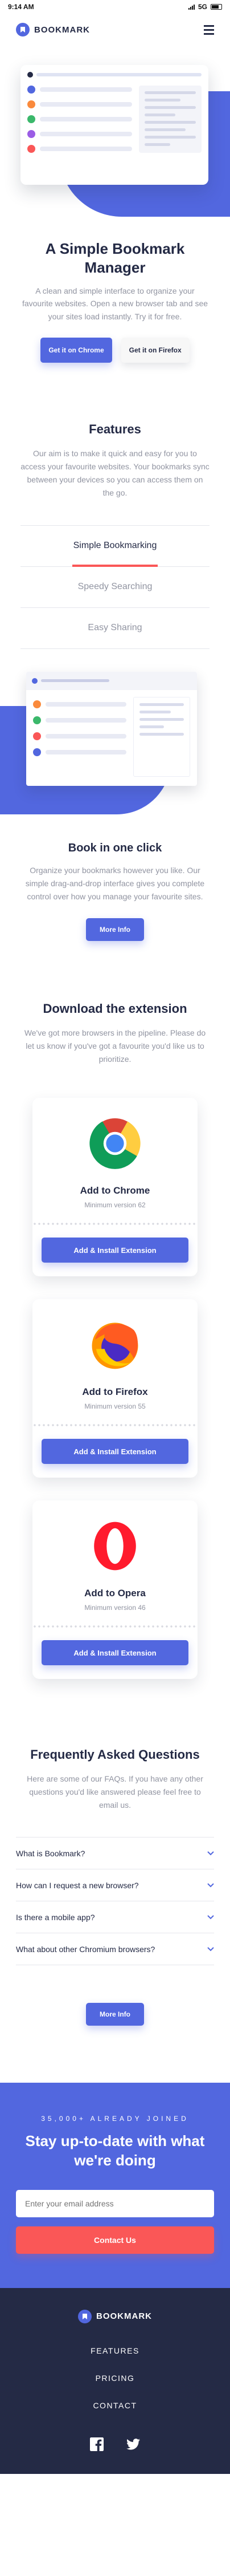 This screenshot has width=230, height=2576. I want to click on tab-easy-sharing: Easy Sharing, so click(115, 628).